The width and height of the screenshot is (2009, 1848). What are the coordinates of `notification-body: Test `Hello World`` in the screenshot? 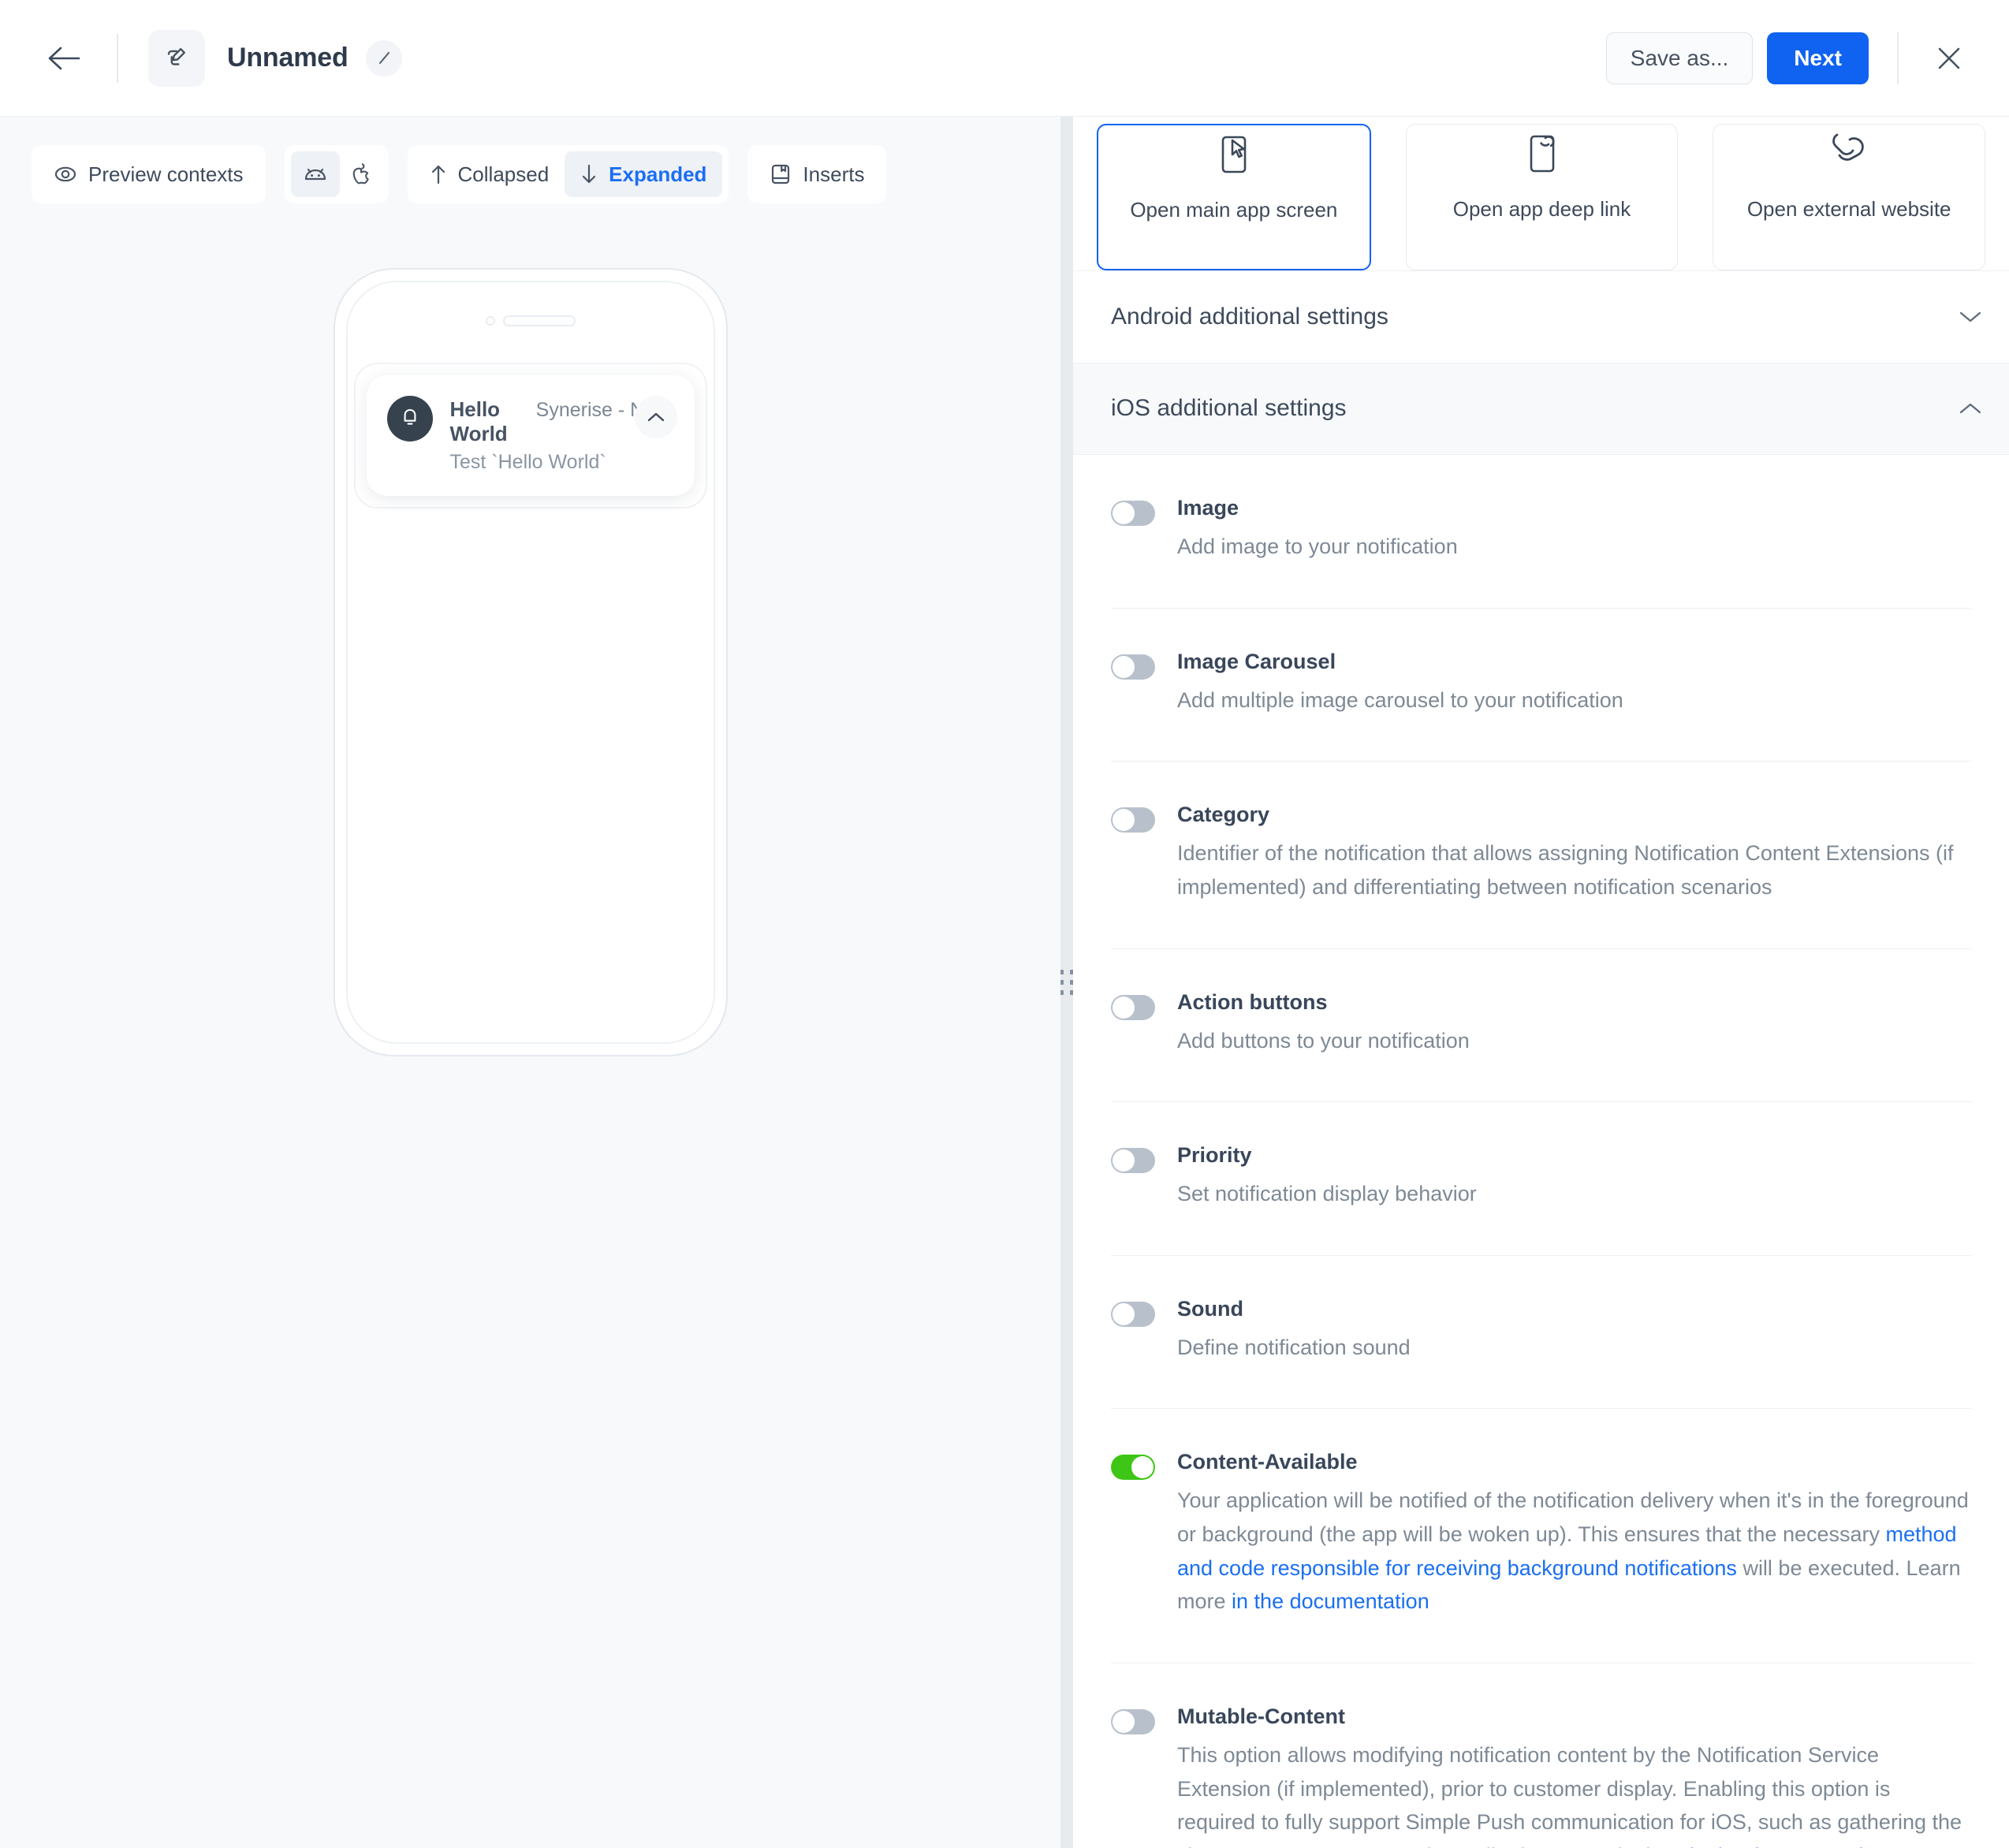 It's located at (527, 462).